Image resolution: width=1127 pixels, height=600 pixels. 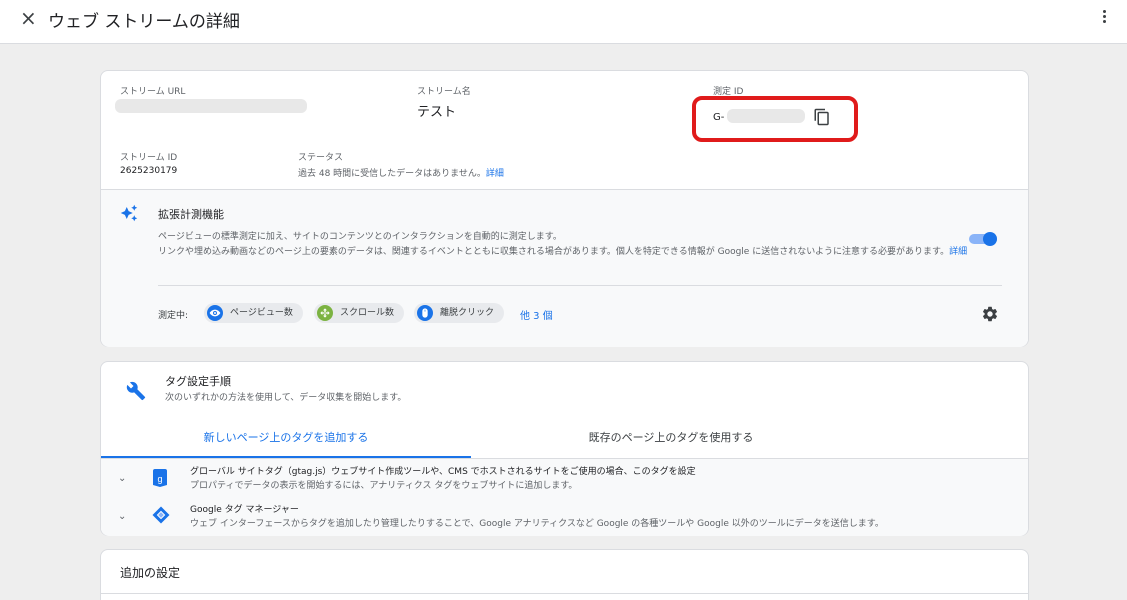 What do you see at coordinates (367, 313) in the screenshot?
I see `chip-scrolls-label: スクロール数` at bounding box center [367, 313].